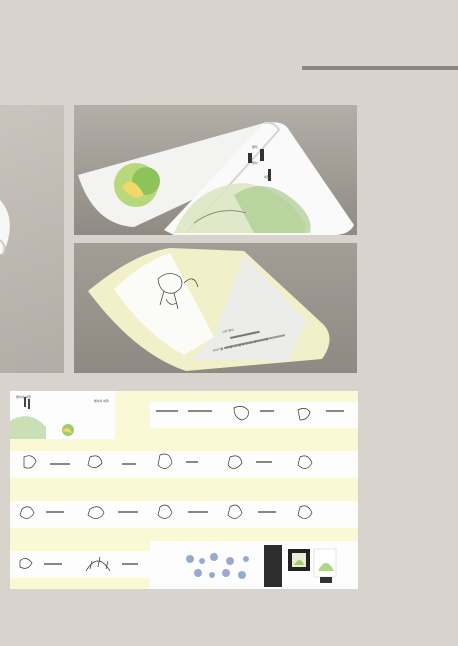  Describe the element at coordinates (255, 163) in the screenshot. I see `cover-title-2: 별이` at that location.